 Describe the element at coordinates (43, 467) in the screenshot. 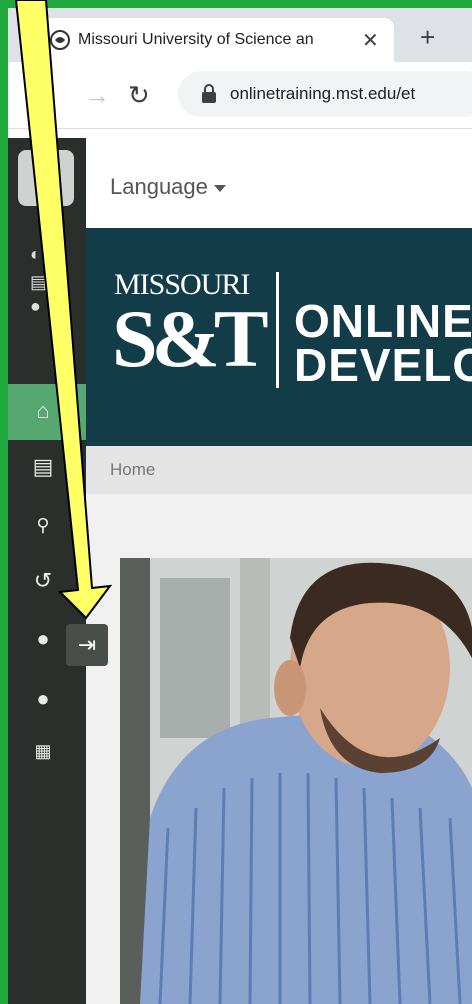

I see `book-icon: ▤` at that location.